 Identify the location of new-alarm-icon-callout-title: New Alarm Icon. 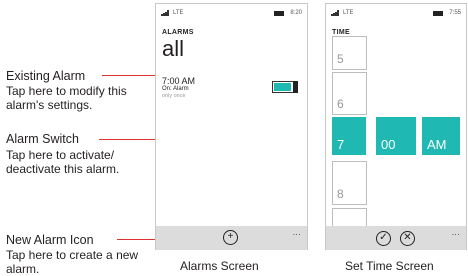
(50, 240).